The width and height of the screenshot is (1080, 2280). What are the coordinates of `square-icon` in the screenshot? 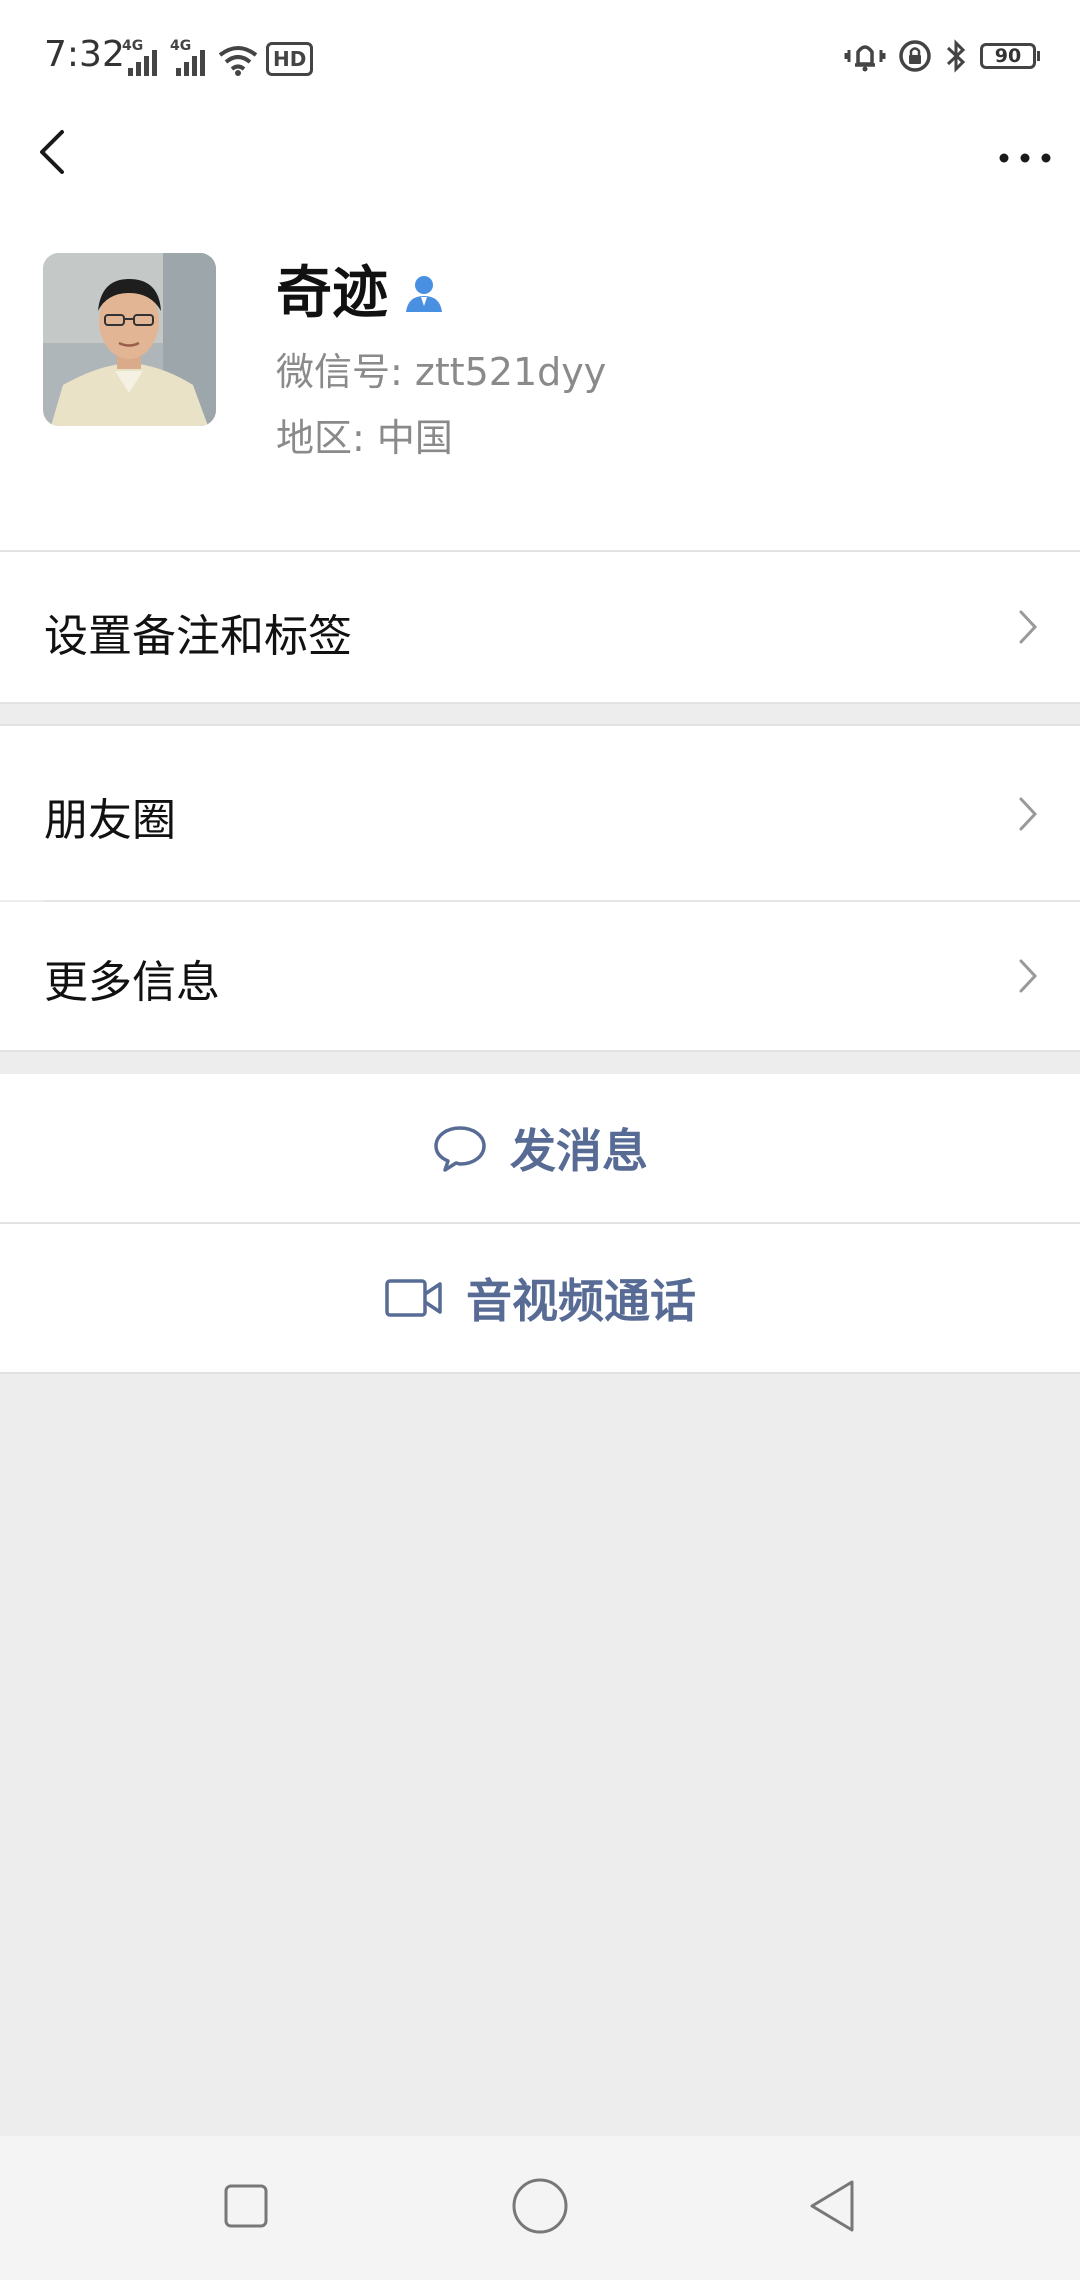 It's located at (246, 2206).